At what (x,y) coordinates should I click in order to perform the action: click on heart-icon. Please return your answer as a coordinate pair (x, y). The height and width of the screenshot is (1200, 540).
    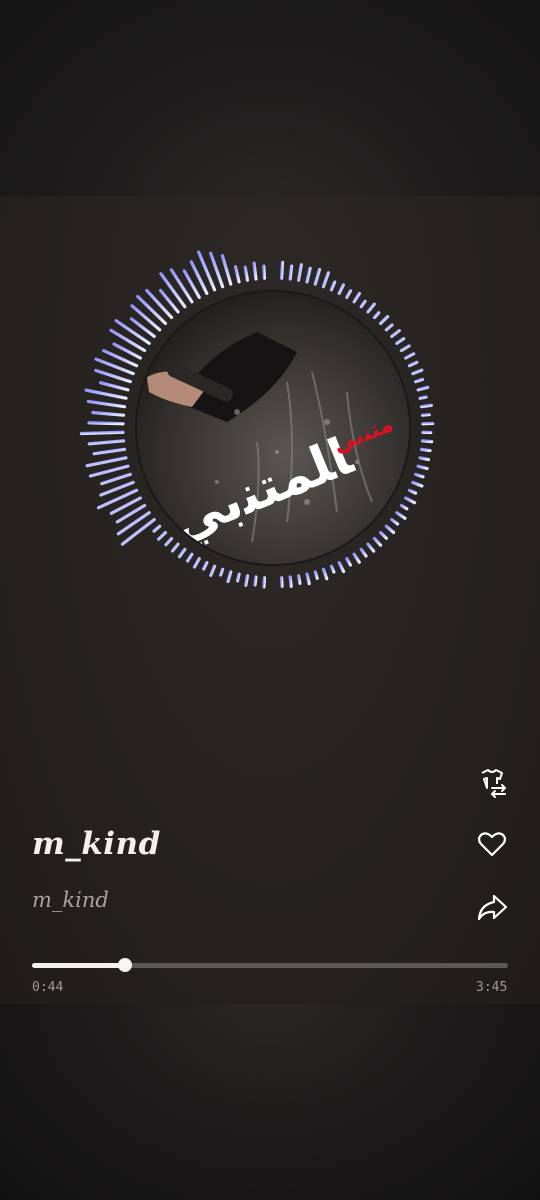
    Looking at the image, I should click on (492, 844).